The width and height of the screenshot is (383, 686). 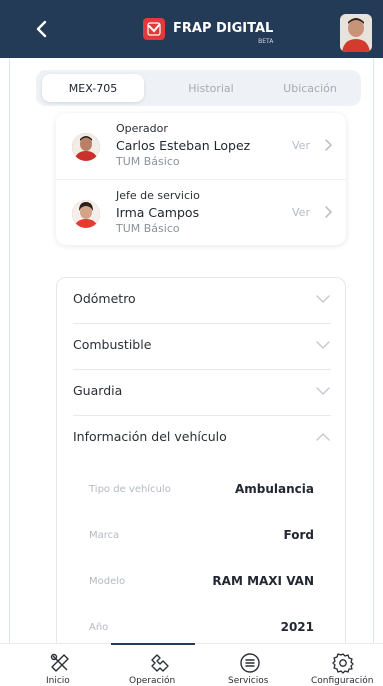 What do you see at coordinates (263, 581) in the screenshot?
I see `info-value: RAM MAXI VAN` at bounding box center [263, 581].